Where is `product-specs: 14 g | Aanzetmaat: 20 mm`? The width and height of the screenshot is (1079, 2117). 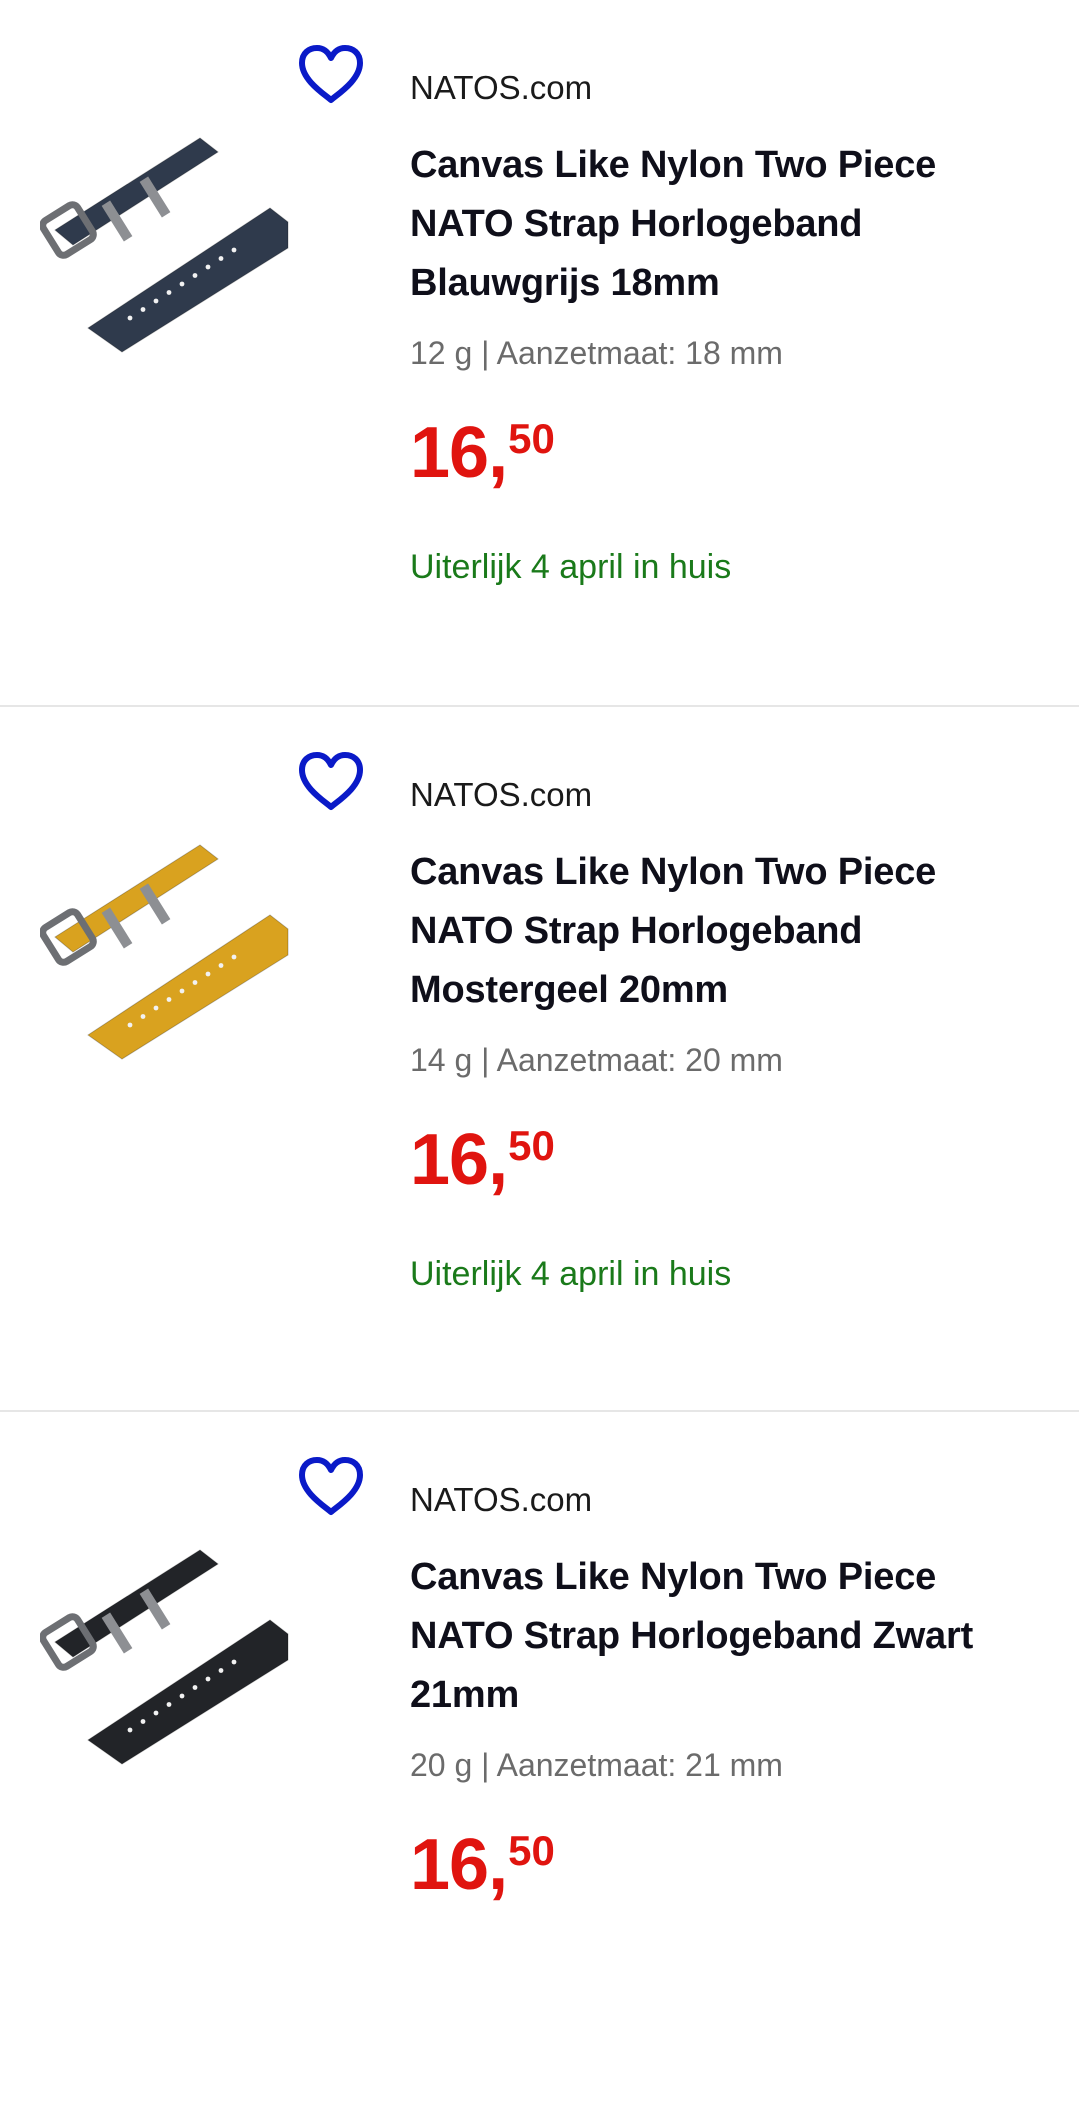 product-specs: 14 g | Aanzetmaat: 20 mm is located at coordinates (596, 1060).